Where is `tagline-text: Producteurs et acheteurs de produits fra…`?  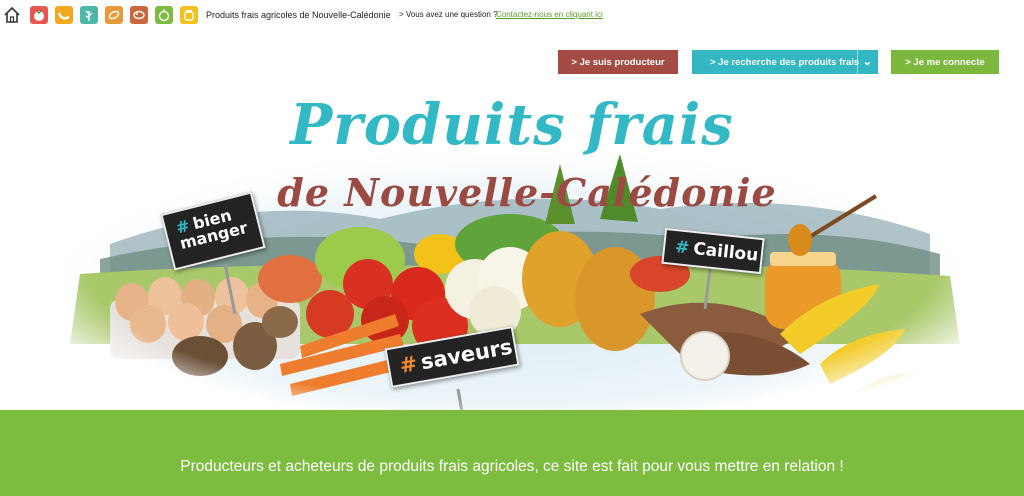
tagline-text: Producteurs et acheteurs de produits fra… is located at coordinates (512, 466).